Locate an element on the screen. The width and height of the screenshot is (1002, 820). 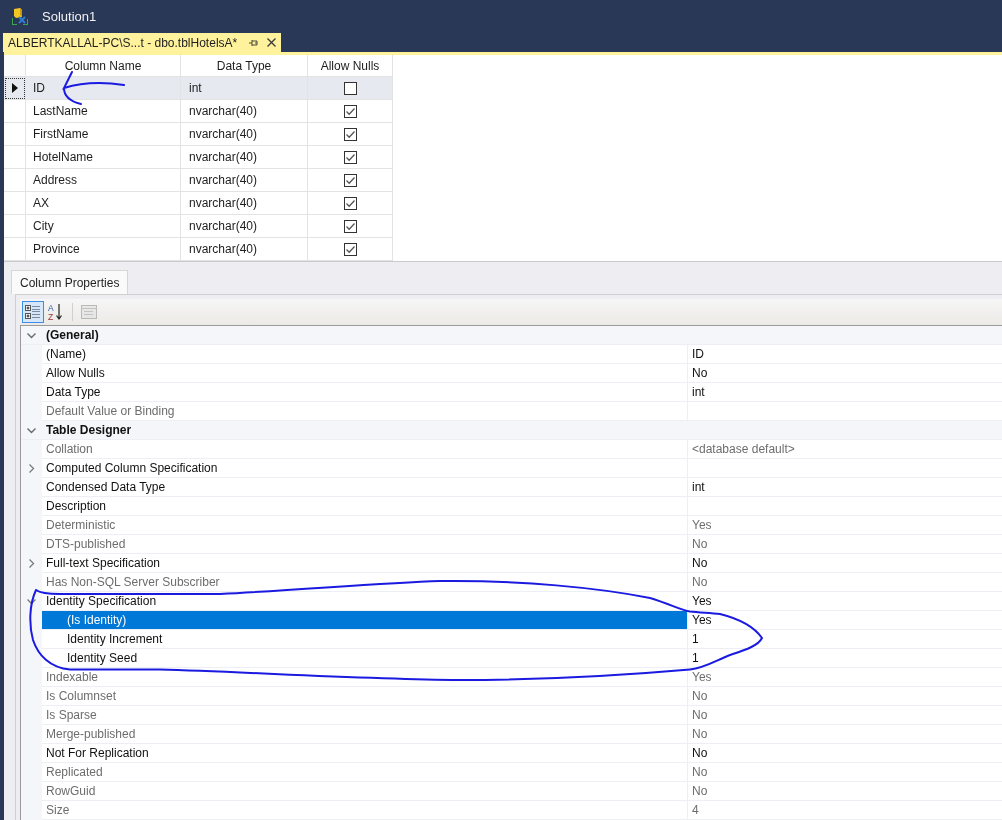
property-name: Computed Column Specification is located at coordinates (364, 468).